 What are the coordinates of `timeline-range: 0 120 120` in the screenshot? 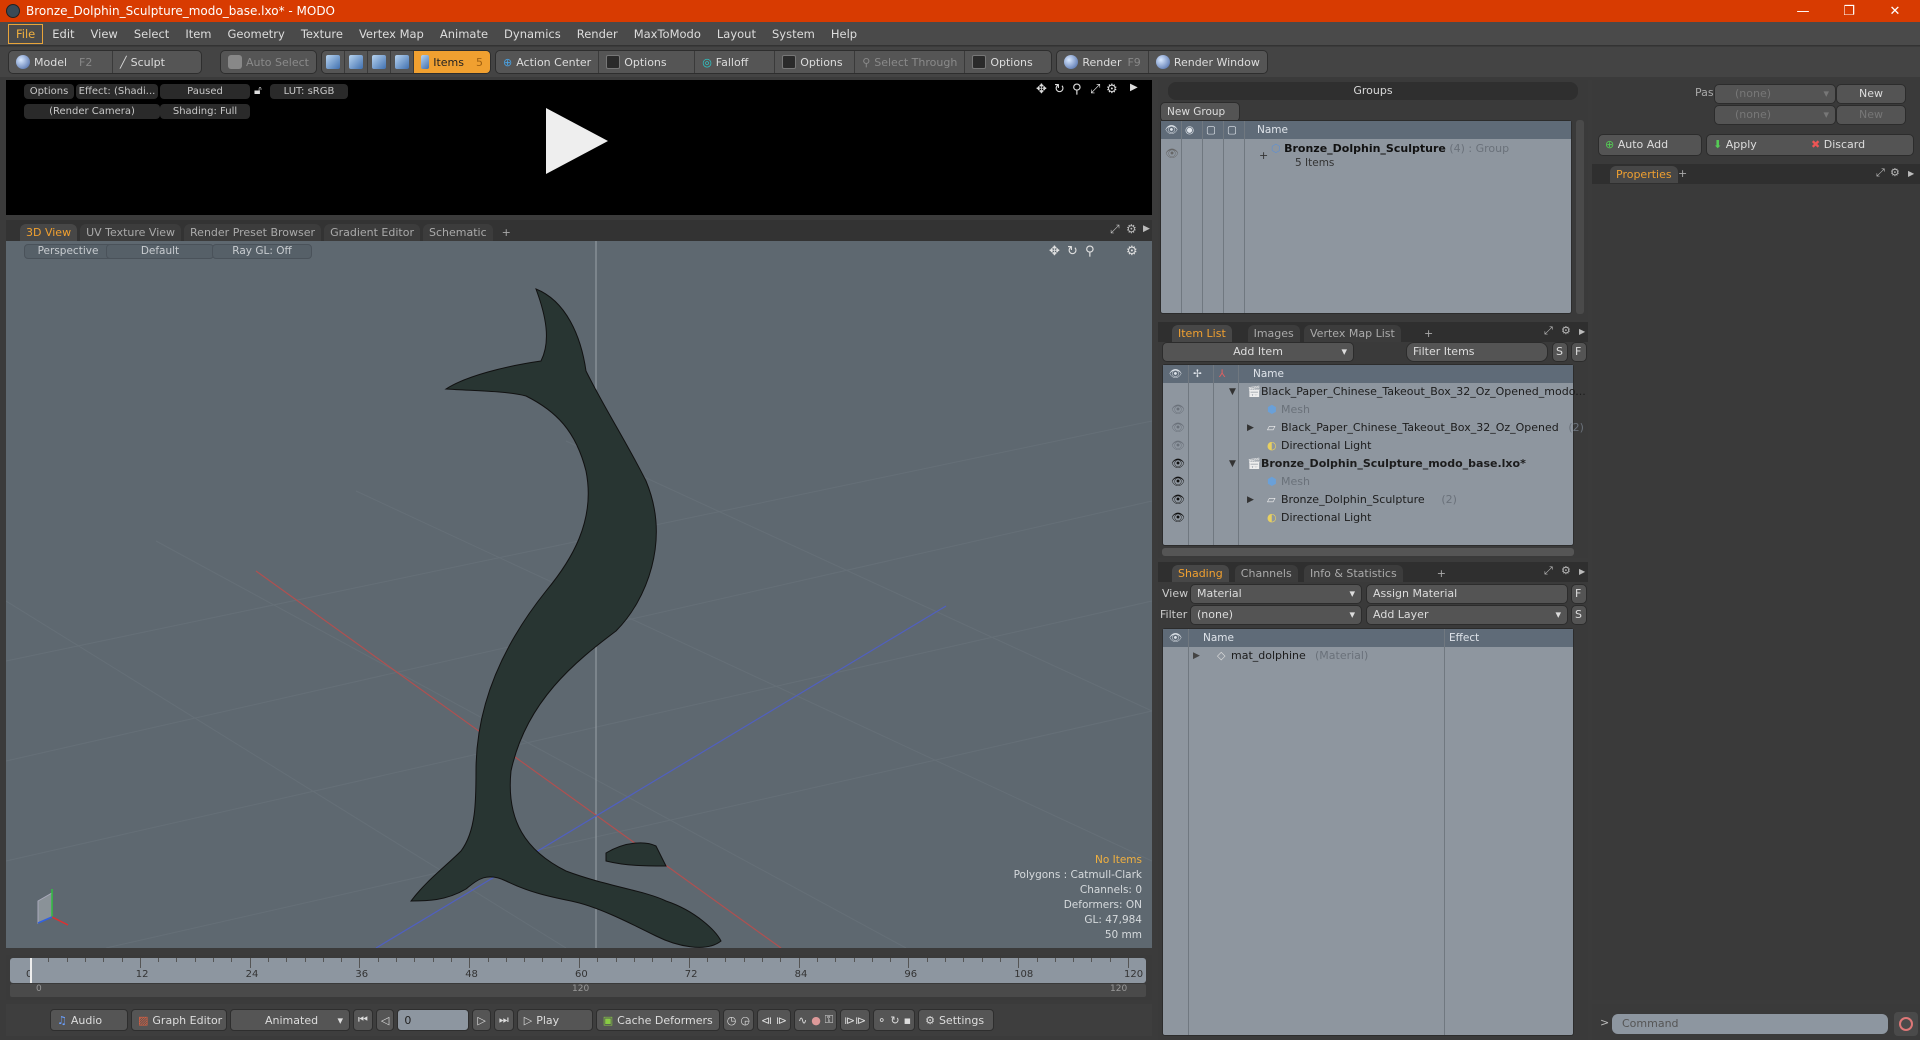 It's located at (578, 990).